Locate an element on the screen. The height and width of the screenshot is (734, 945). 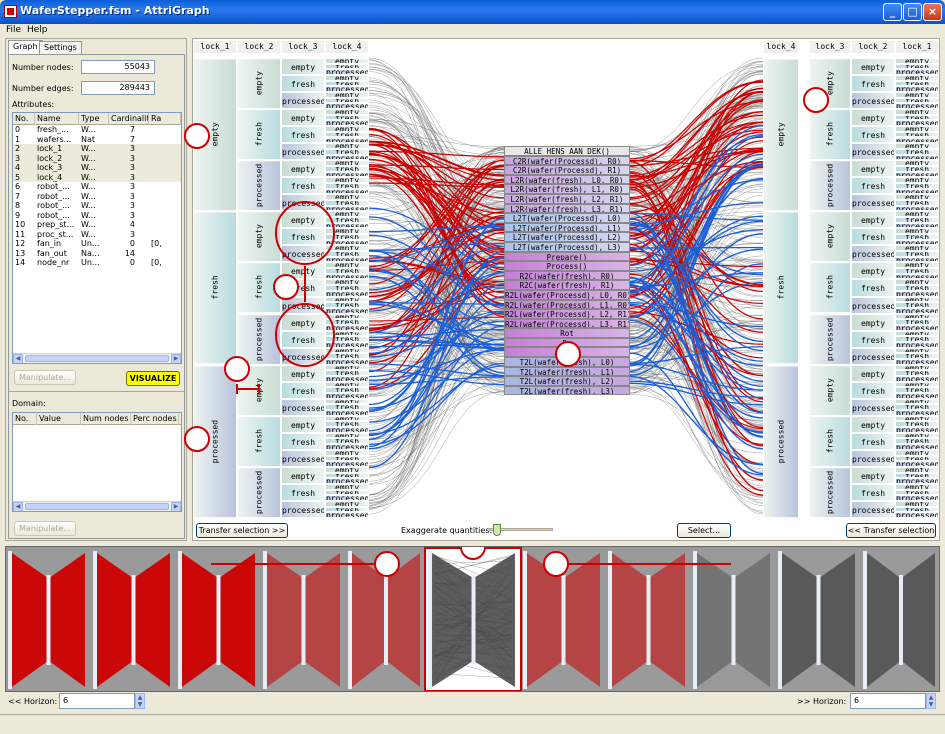
lock-header: lock_3 is located at coordinates (830, 47).